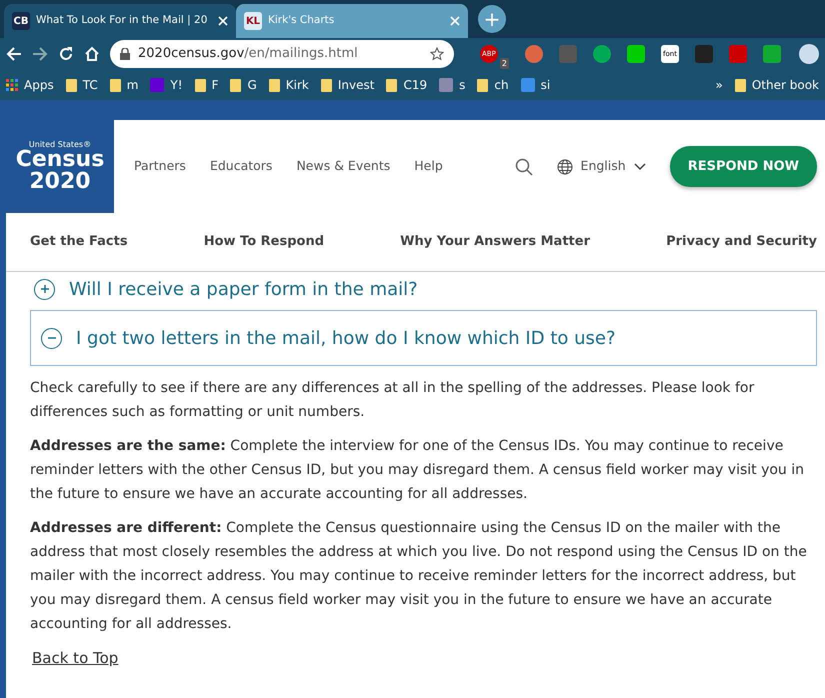 Image resolution: width=825 pixels, height=698 pixels. I want to click on favicon: KL, so click(253, 21).